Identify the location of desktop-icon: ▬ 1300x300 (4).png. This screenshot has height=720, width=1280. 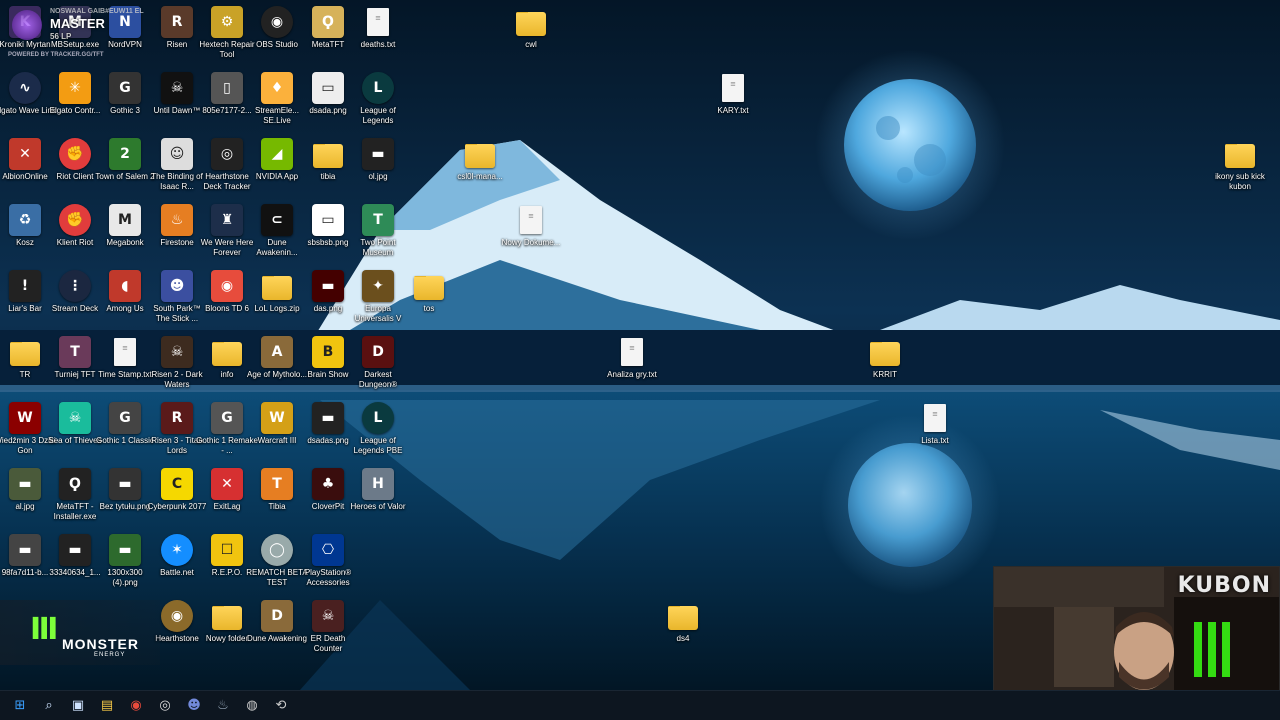
(125, 566).